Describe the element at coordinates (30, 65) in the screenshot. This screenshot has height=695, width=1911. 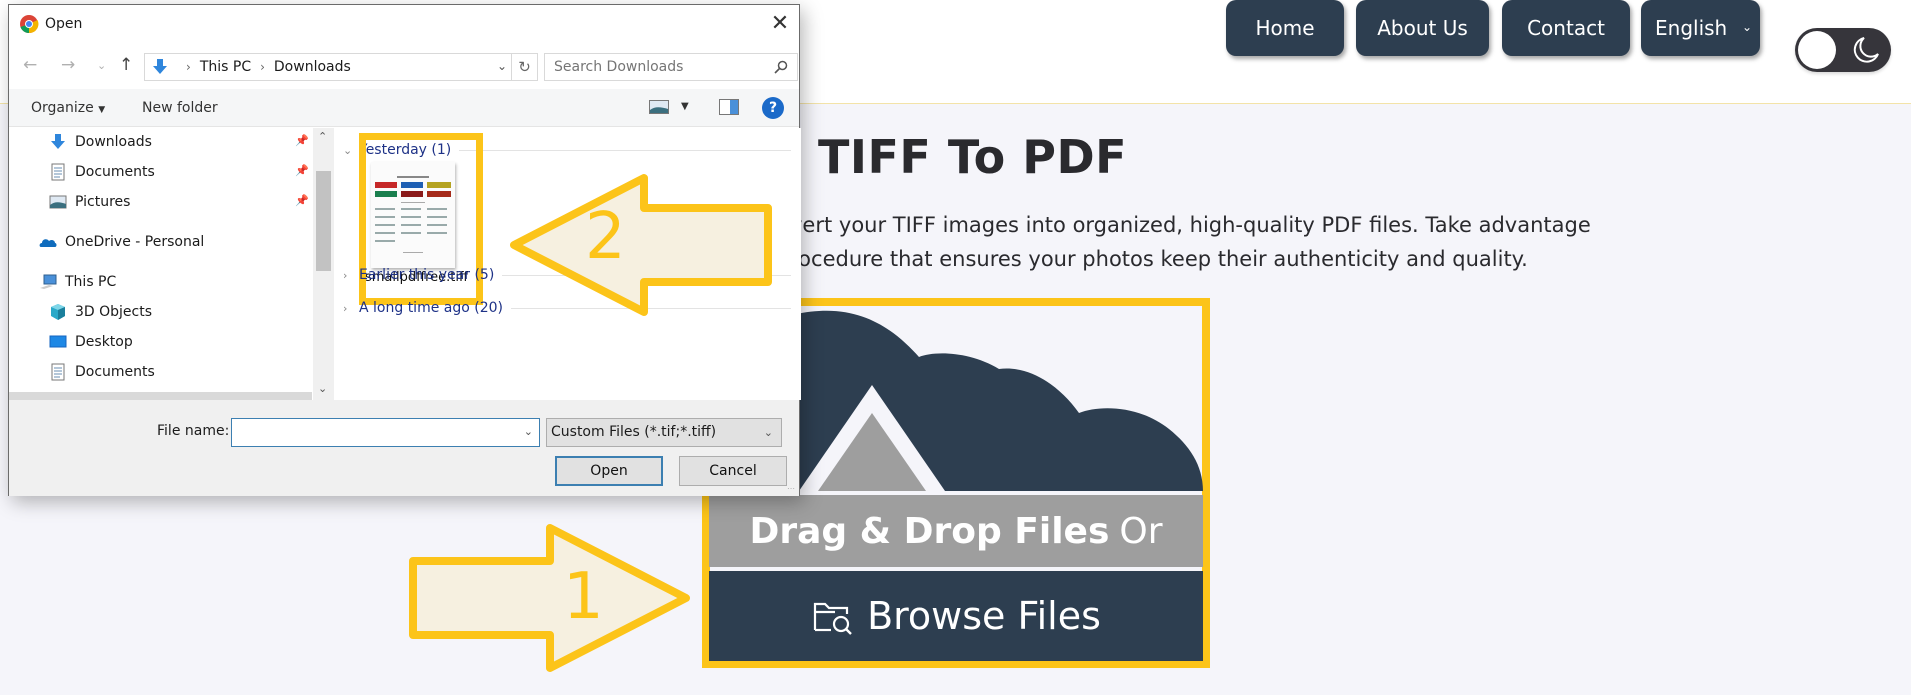
I see `back-arrow-icon: ←` at that location.